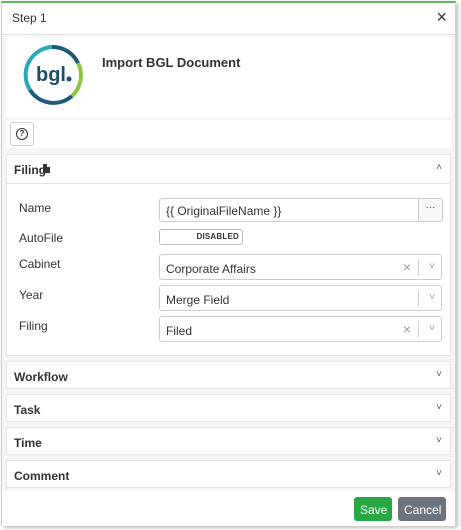 The image size is (461, 530). I want to click on action-header: bgl Import BGL Document, so click(228, 77).